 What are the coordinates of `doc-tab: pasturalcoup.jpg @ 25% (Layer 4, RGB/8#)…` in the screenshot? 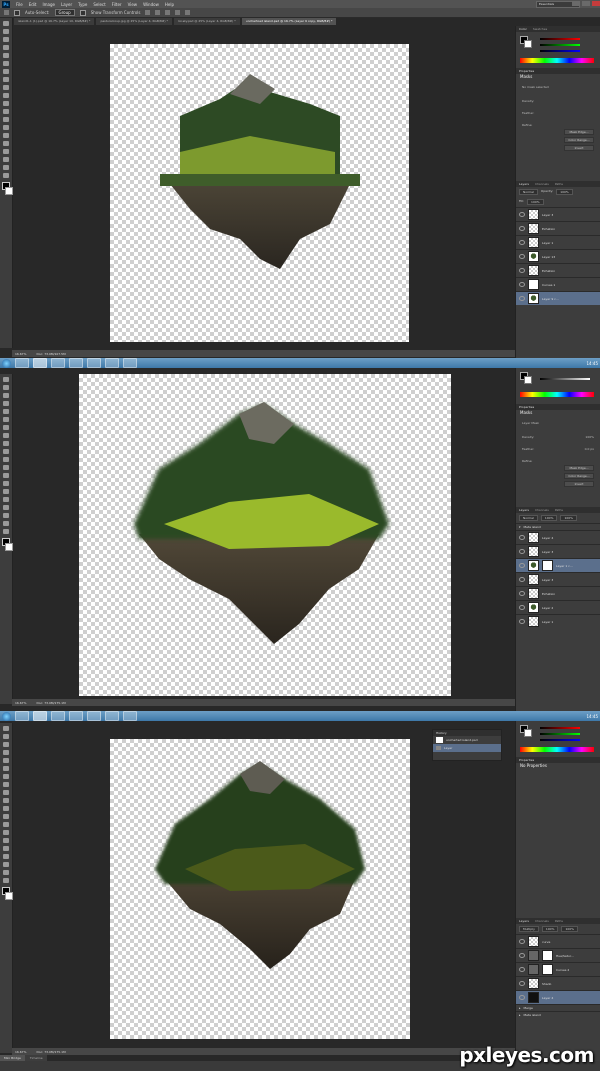 It's located at (134, 21).